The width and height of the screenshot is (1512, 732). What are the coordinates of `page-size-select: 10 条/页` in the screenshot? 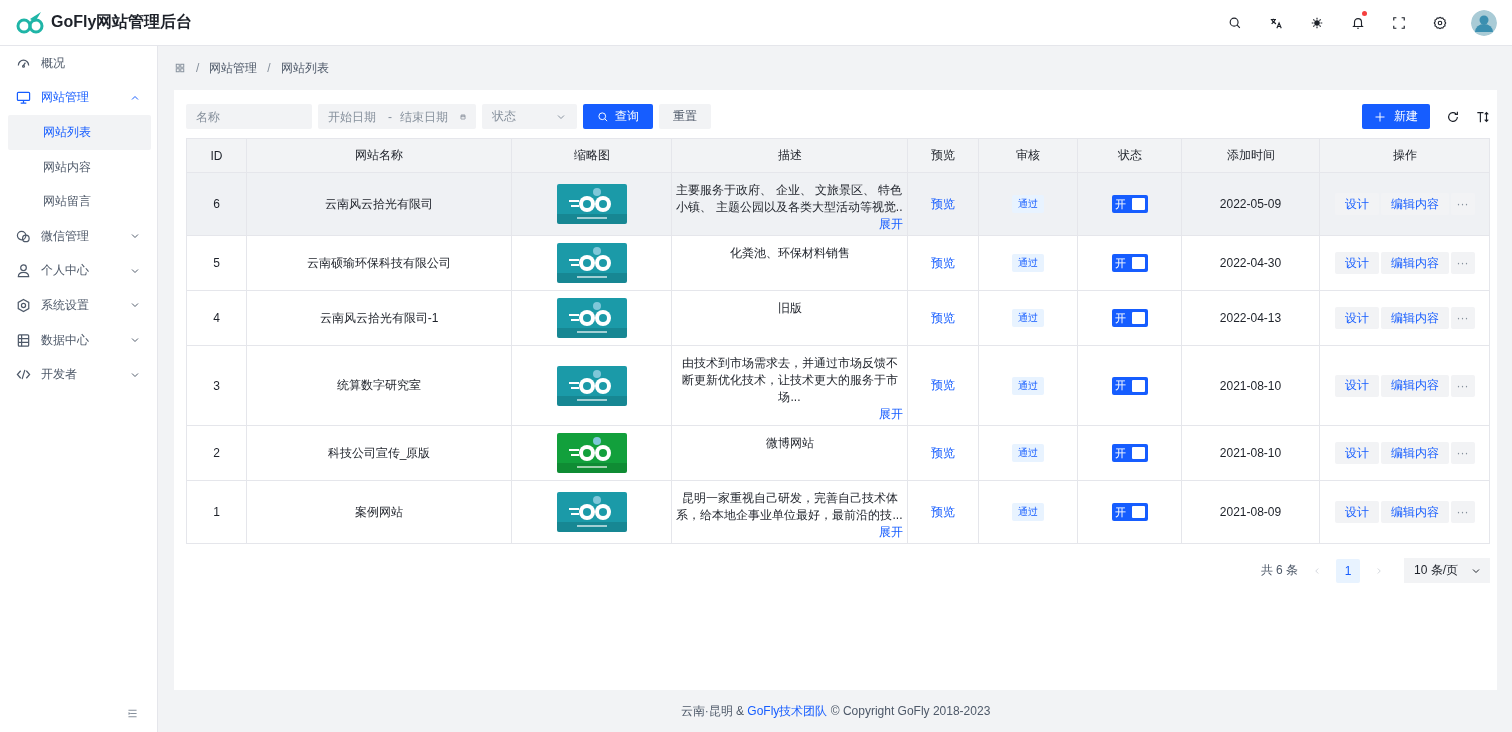 It's located at (1447, 570).